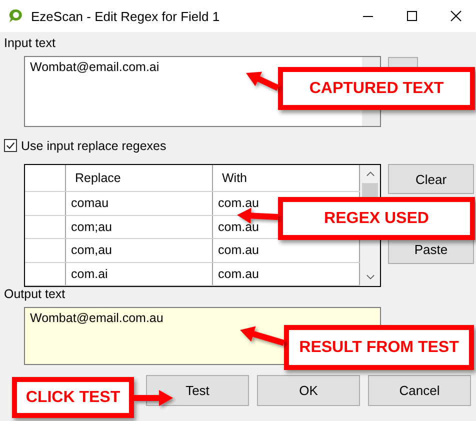 Image resolution: width=476 pixels, height=421 pixels. I want to click on output-label: Output text, so click(35, 295).